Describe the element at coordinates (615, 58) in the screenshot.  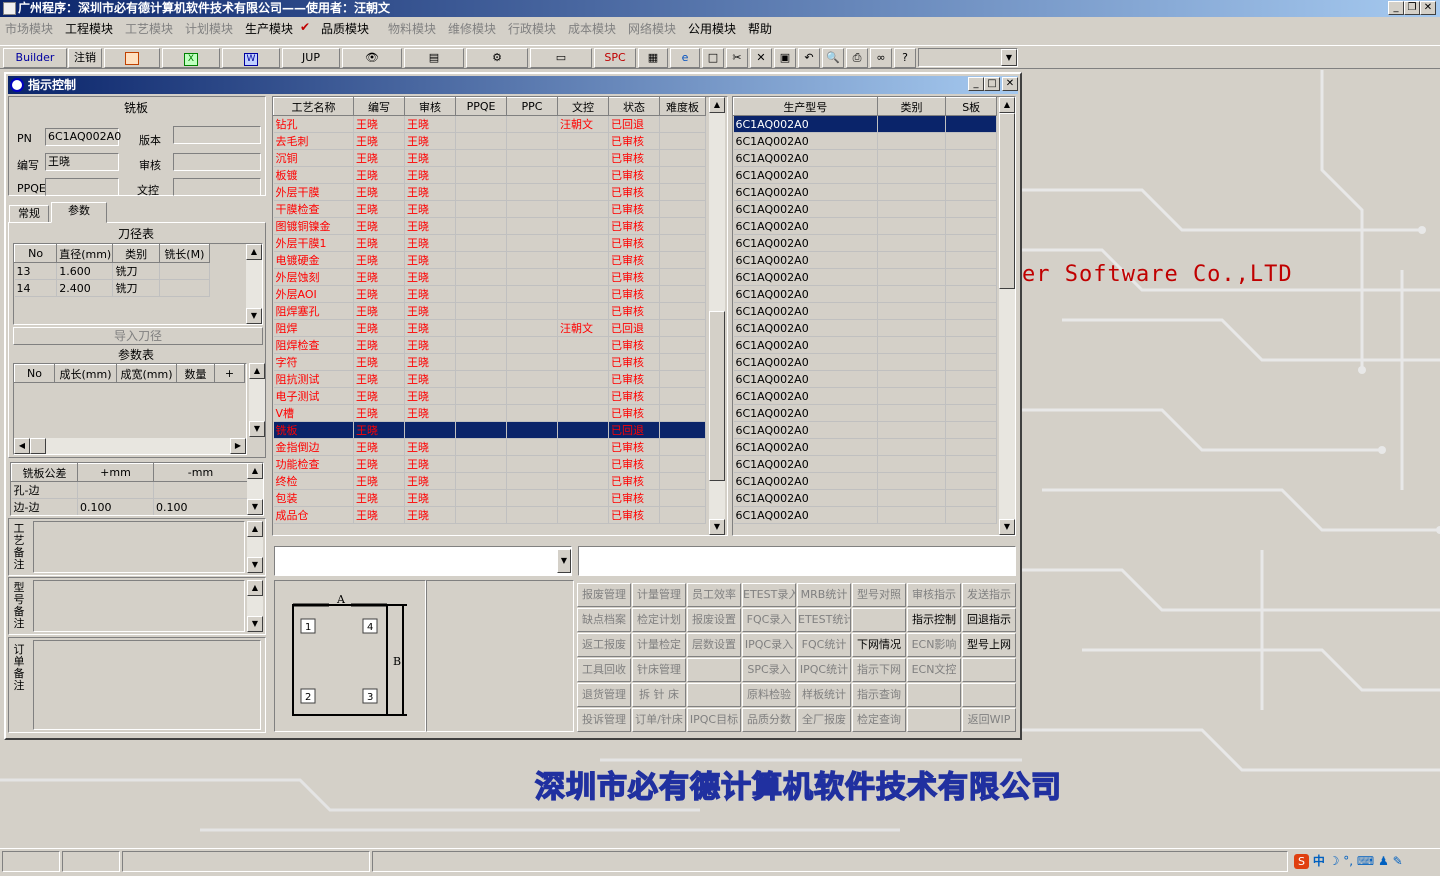
I see `spc-button: SPC` at that location.